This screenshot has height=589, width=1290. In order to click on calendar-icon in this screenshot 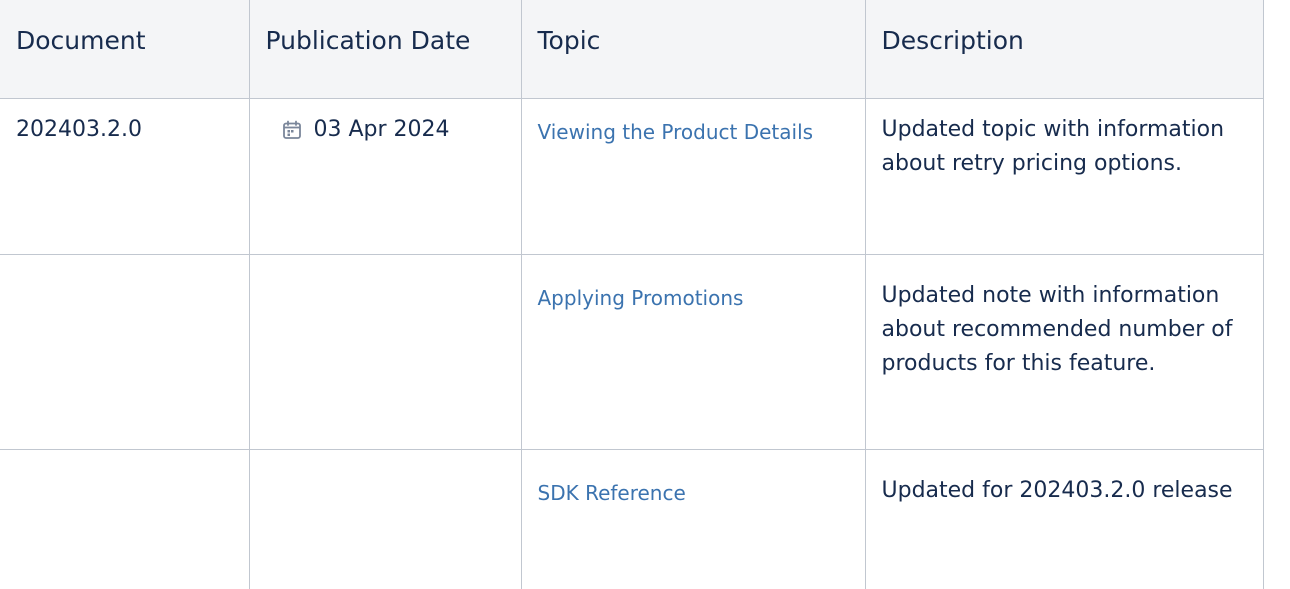, I will do `click(292, 130)`.